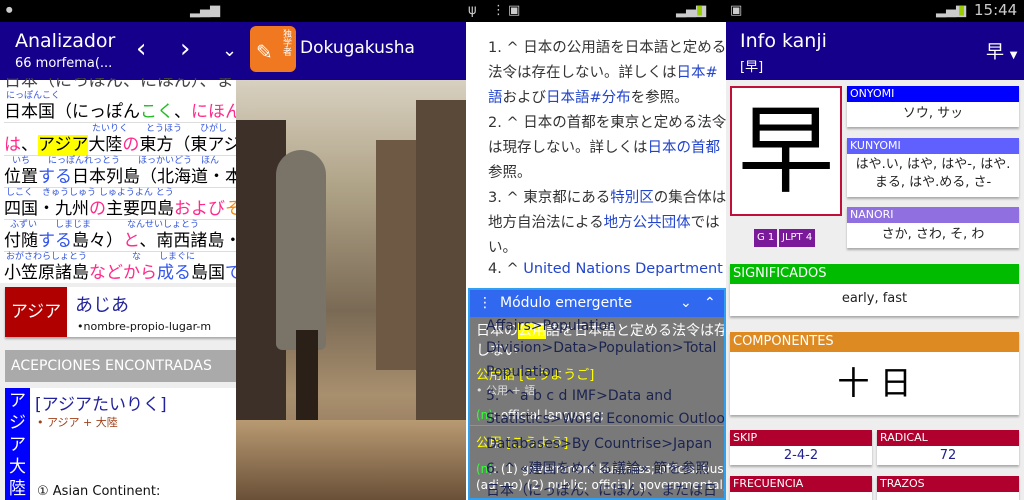 The height and width of the screenshot is (500, 1024). Describe the element at coordinates (102, 305) in the screenshot. I see `entry-reading: あじあ` at that location.